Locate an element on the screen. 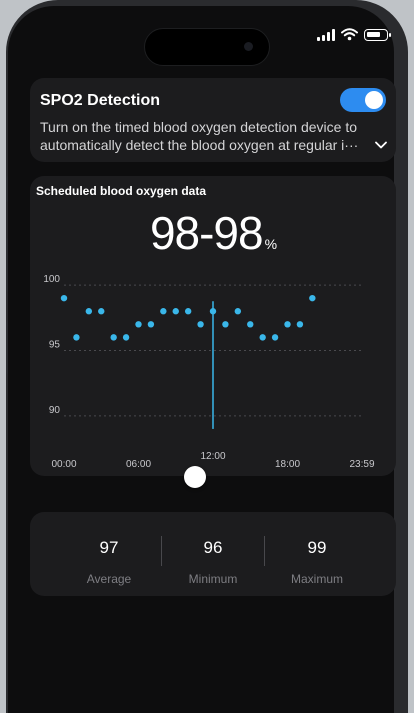  time-slider-handle is located at coordinates (195, 477).